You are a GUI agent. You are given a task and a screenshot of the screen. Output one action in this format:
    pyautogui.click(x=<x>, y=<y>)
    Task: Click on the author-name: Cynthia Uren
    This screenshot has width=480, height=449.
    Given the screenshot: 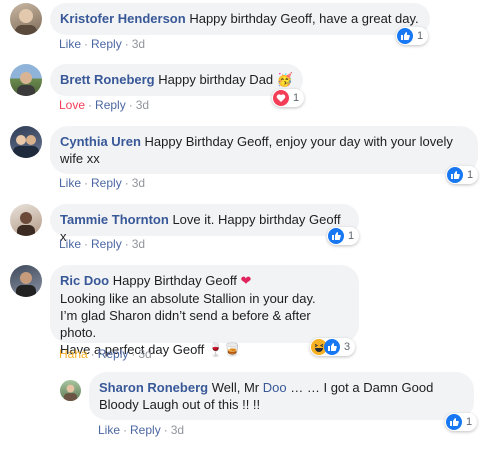 What is the action you would take?
    pyautogui.click(x=100, y=141)
    